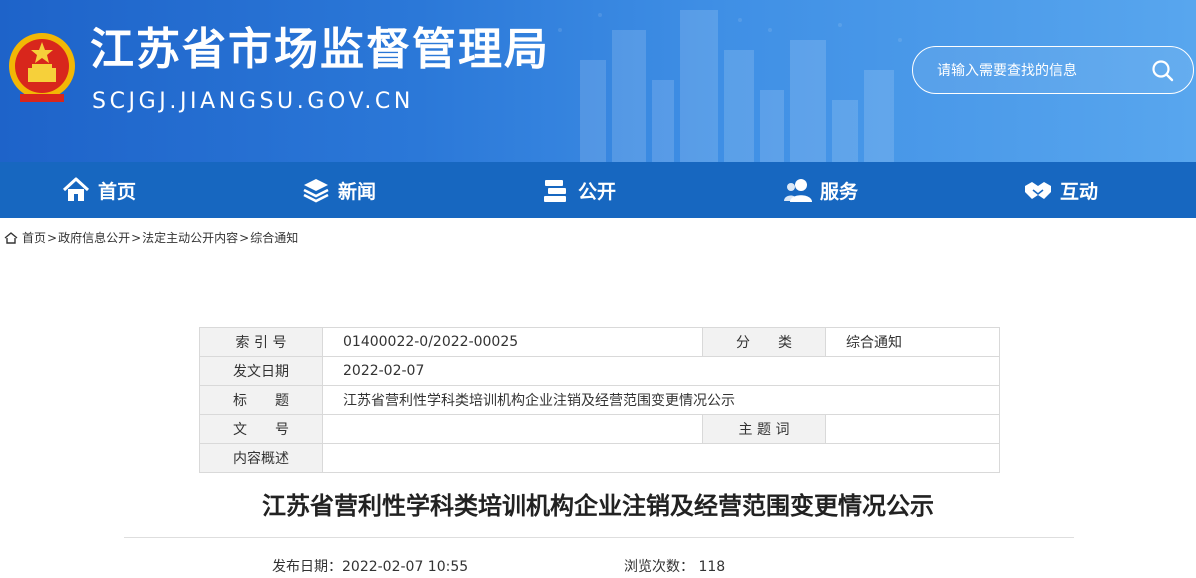 This screenshot has height=578, width=1196. What do you see at coordinates (599, 537) in the screenshot?
I see `title-divider` at bounding box center [599, 537].